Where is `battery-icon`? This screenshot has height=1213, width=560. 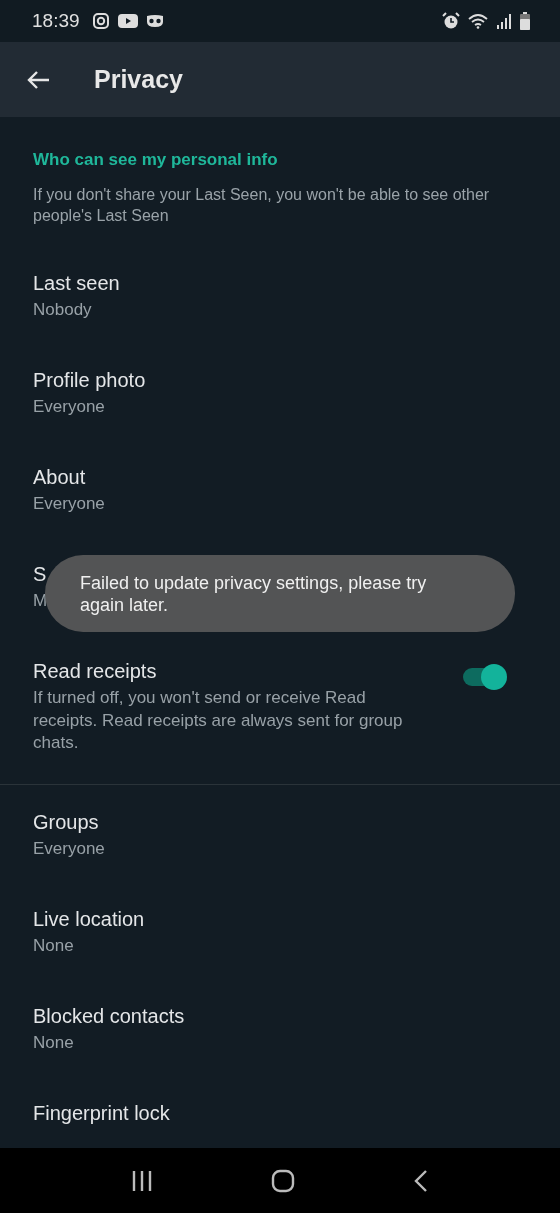
battery-icon is located at coordinates (525, 21).